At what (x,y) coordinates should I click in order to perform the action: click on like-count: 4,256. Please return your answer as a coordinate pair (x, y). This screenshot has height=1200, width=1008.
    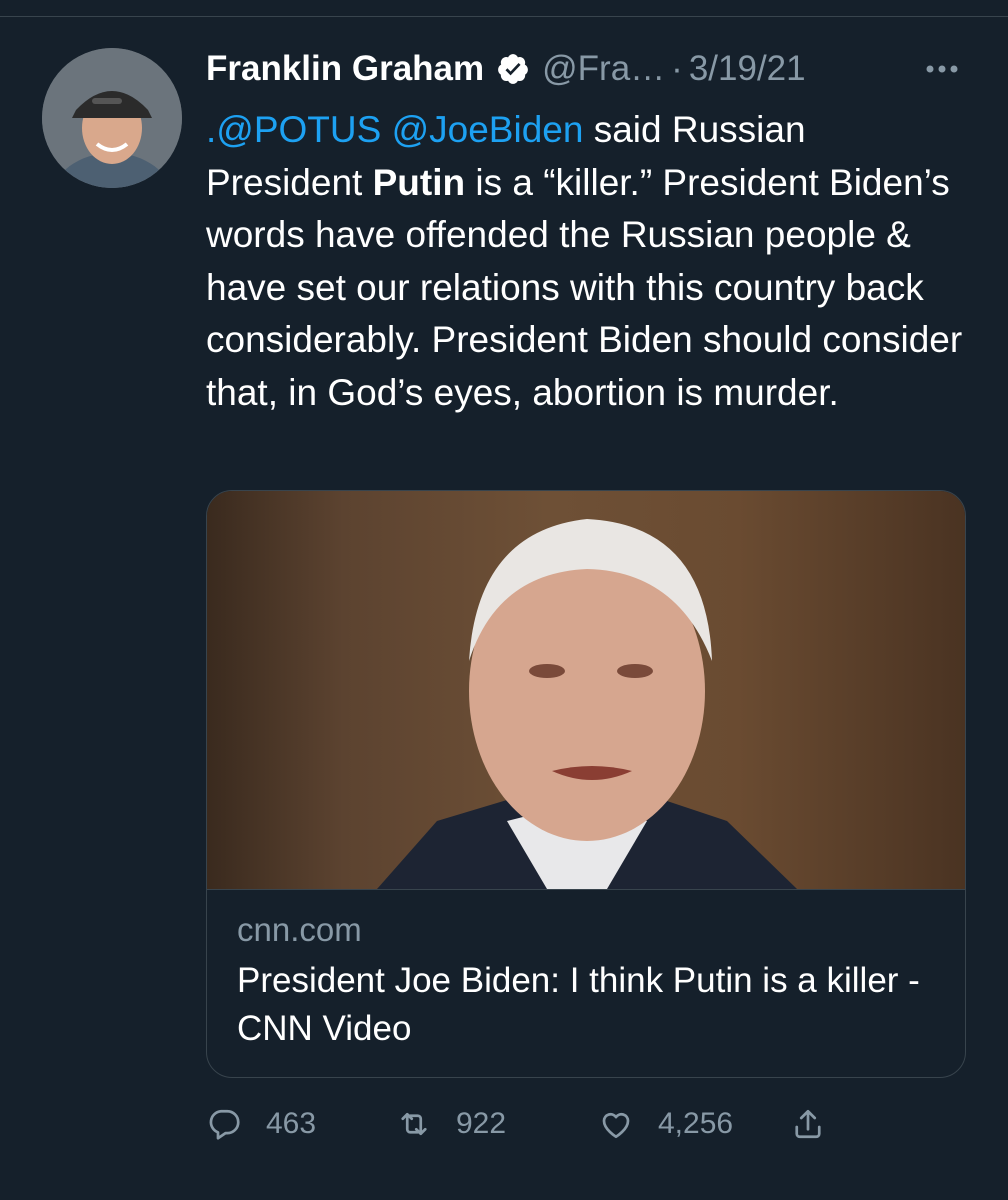
    Looking at the image, I should click on (696, 1123).